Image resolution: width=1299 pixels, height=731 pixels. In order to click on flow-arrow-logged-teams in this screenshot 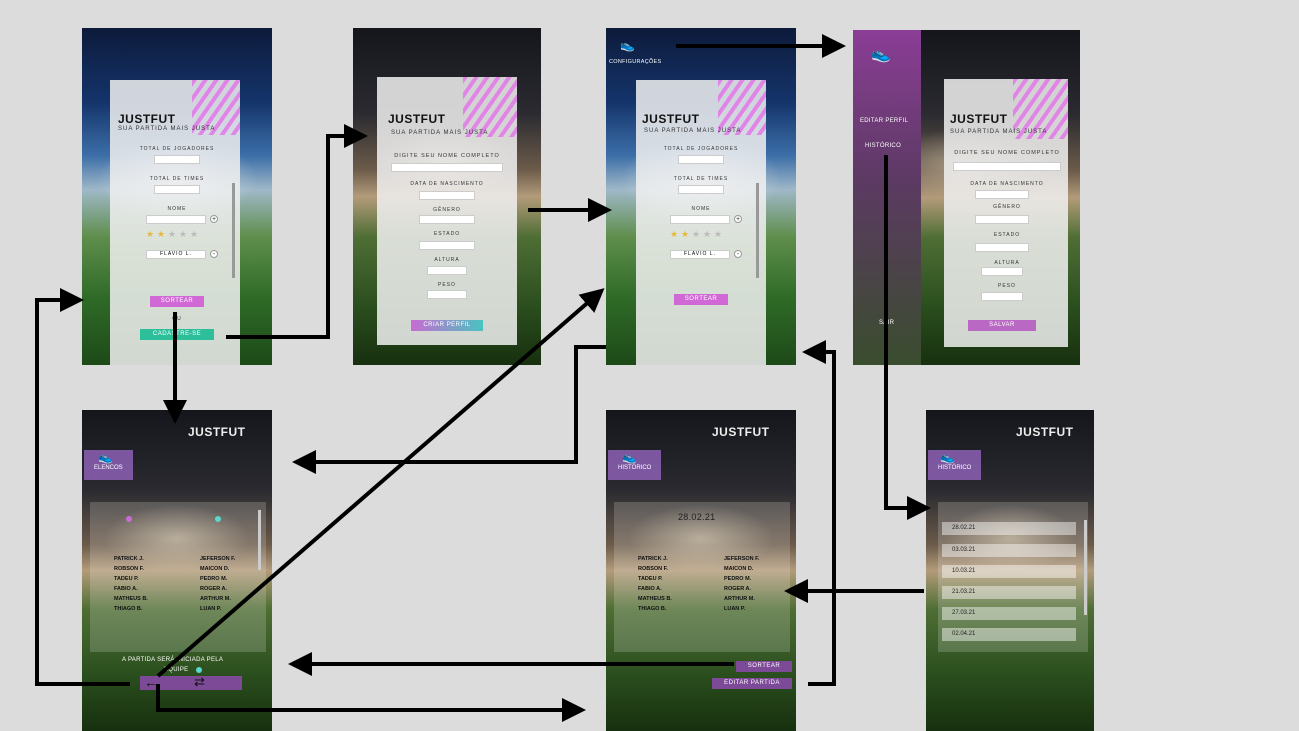, I will do `click(449, 409)`.